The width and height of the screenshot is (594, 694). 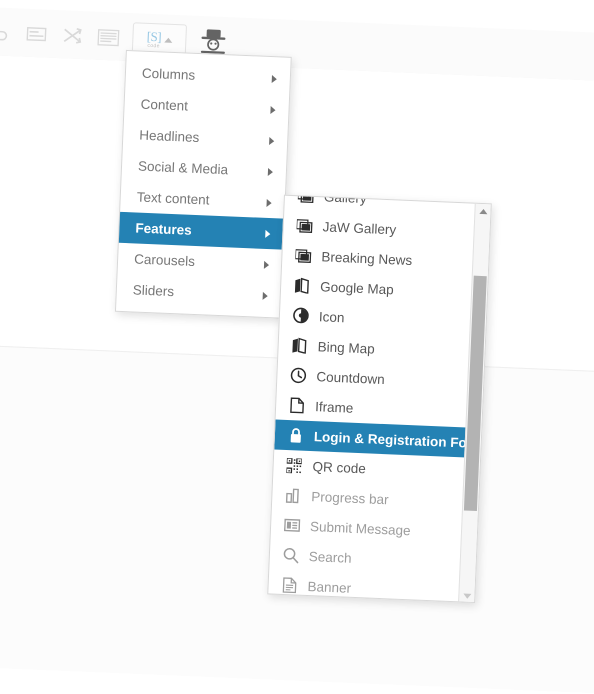 I want to click on scroll-down-button, so click(x=467, y=595).